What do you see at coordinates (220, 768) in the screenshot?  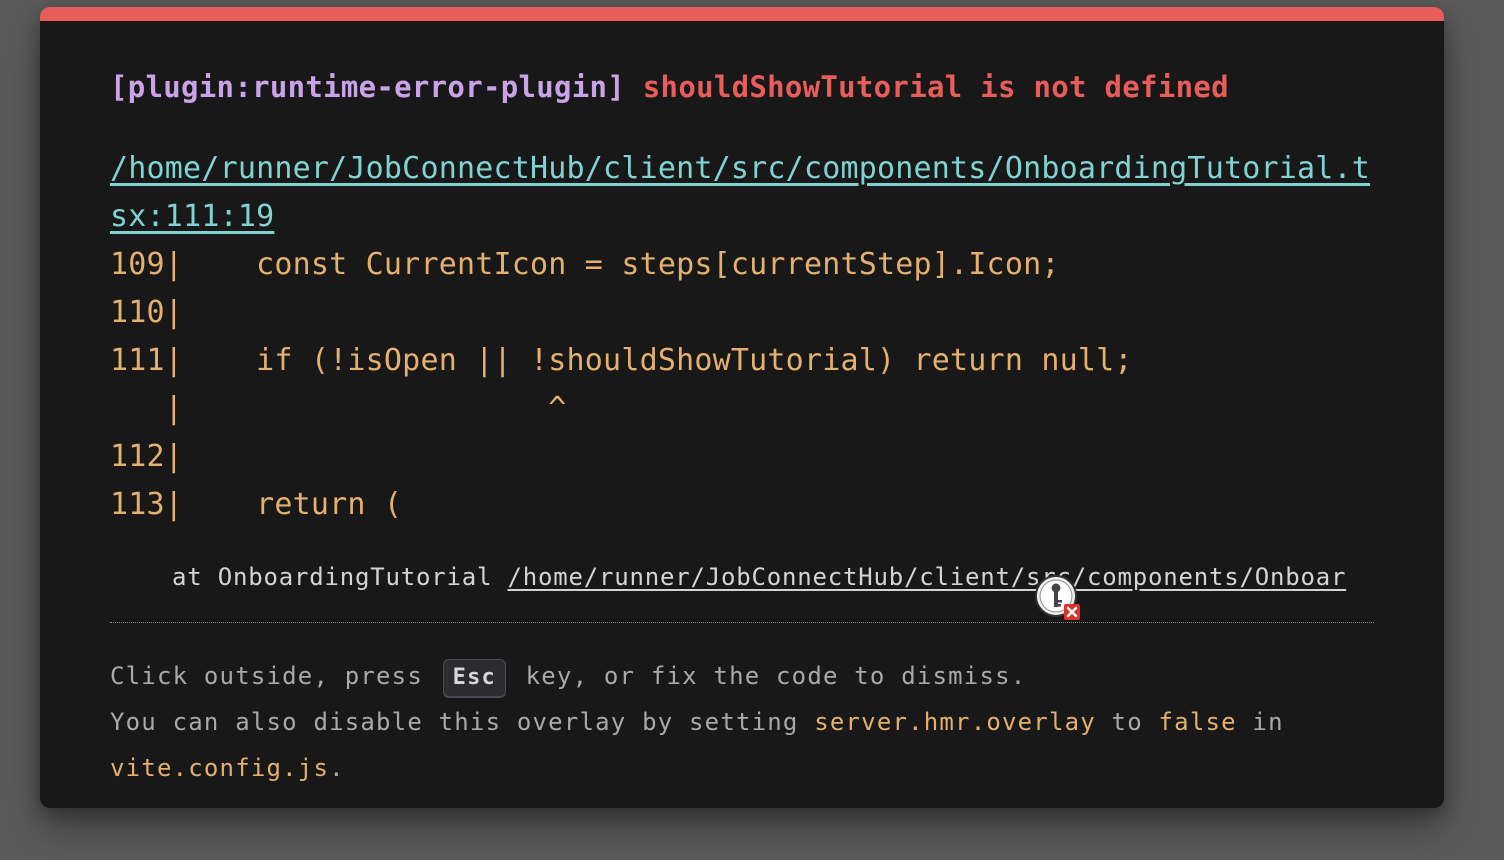 I see `config-file-name: vite.config.js` at bounding box center [220, 768].